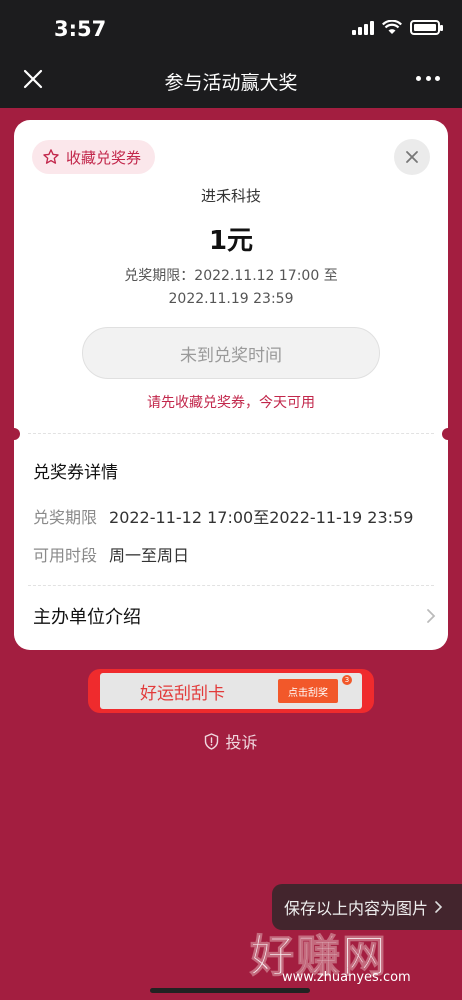 The width and height of the screenshot is (462, 1000). I want to click on merchant-name: 进禾科技, so click(230, 196).